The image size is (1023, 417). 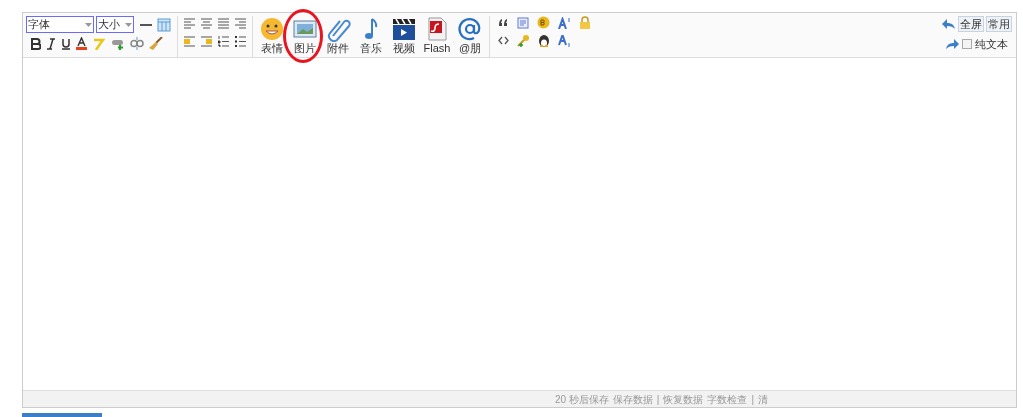 What do you see at coordinates (223, 23) in the screenshot?
I see `align-justify-icon` at bounding box center [223, 23].